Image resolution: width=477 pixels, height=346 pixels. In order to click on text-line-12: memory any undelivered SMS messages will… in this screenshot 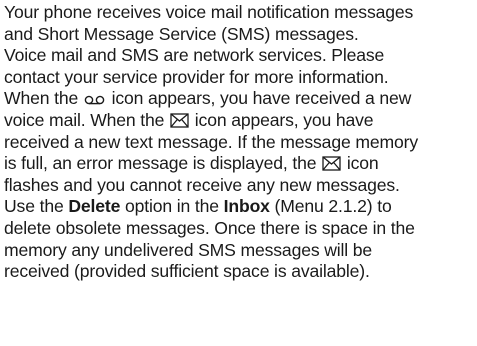, I will do `click(188, 249)`.